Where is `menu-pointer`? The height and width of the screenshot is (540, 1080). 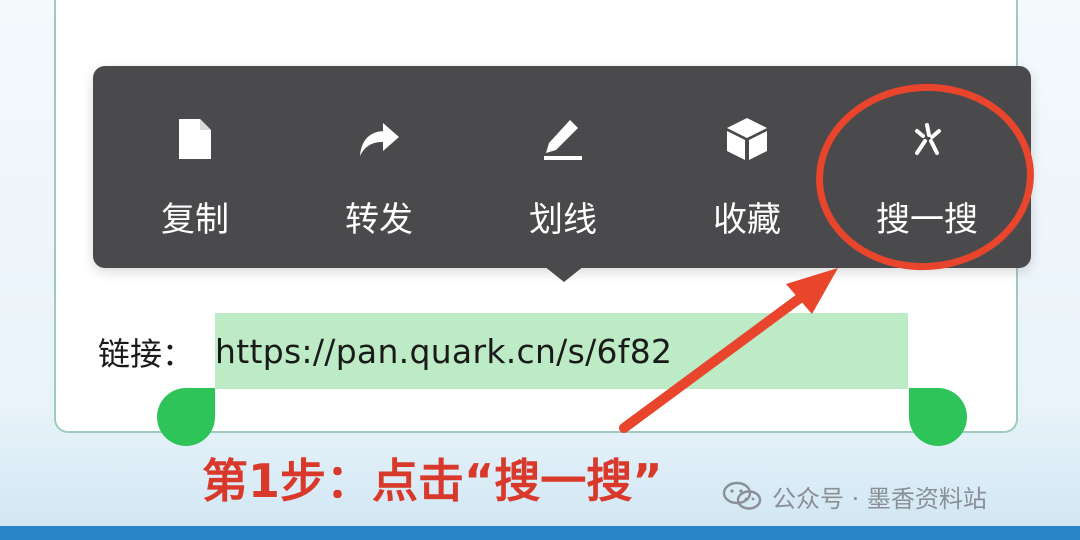 menu-pointer is located at coordinates (564, 274).